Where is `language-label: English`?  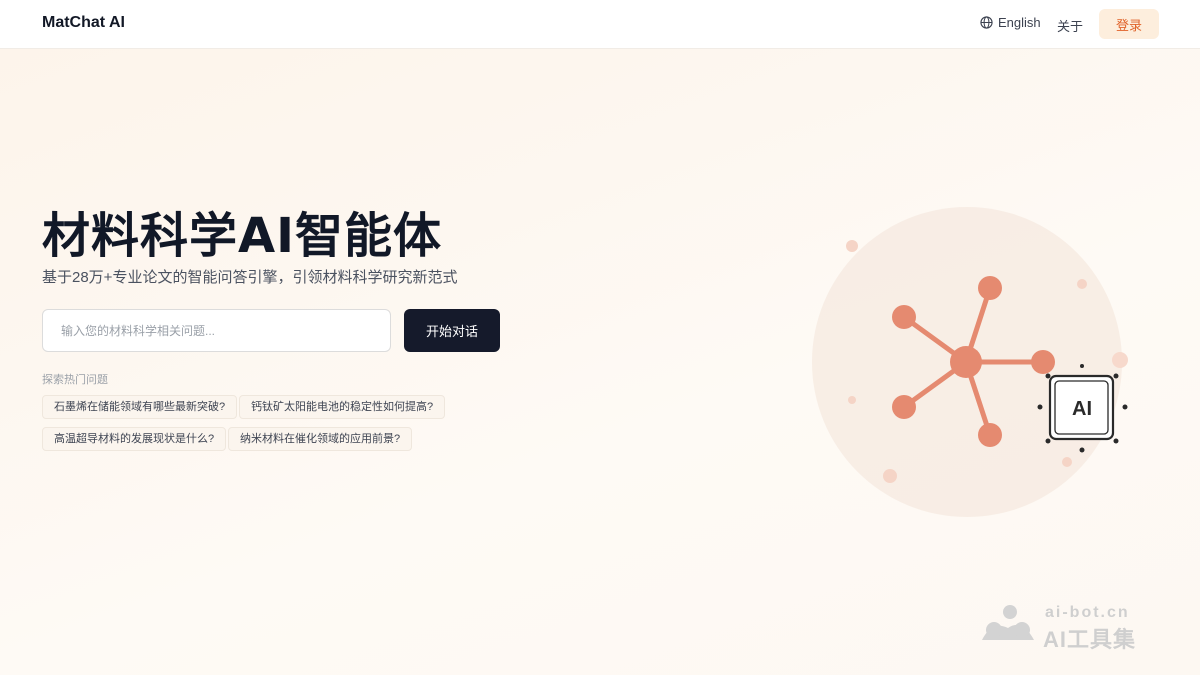
language-label: English is located at coordinates (1019, 22).